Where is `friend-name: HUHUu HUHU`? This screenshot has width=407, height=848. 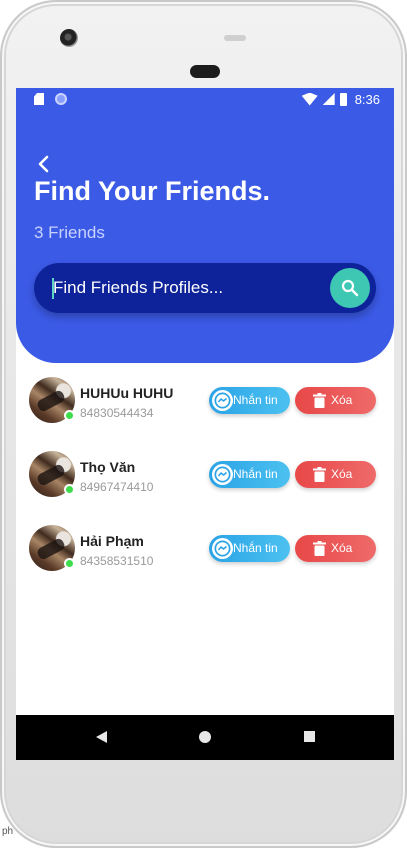 friend-name: HUHUu HUHU is located at coordinates (127, 393).